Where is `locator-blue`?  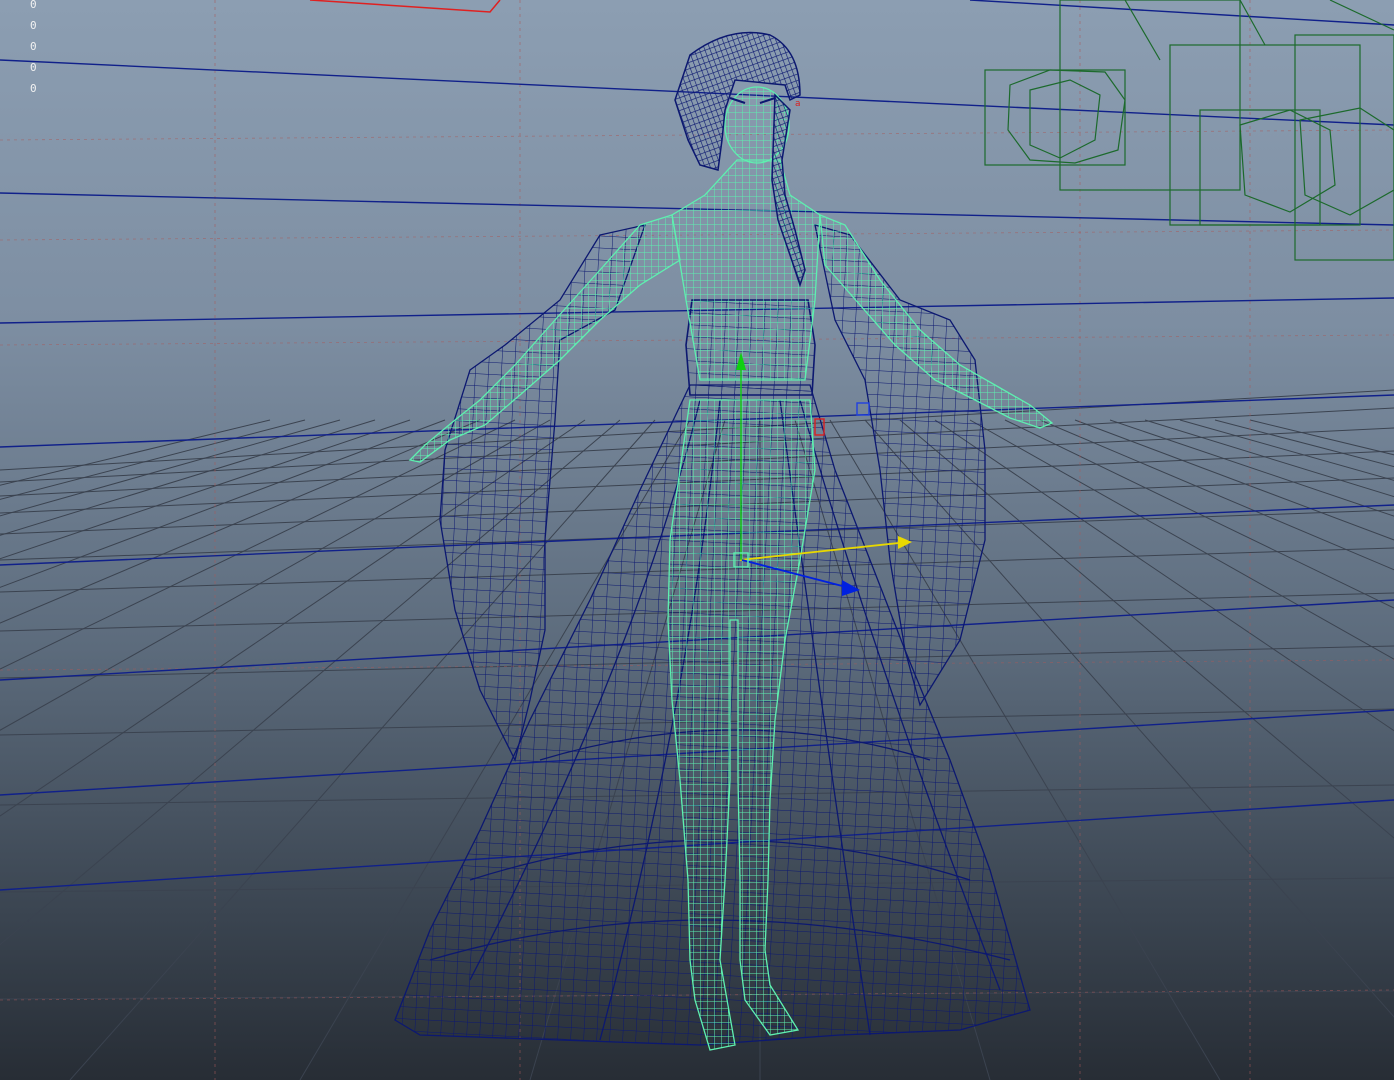
locator-blue is located at coordinates (863, 409).